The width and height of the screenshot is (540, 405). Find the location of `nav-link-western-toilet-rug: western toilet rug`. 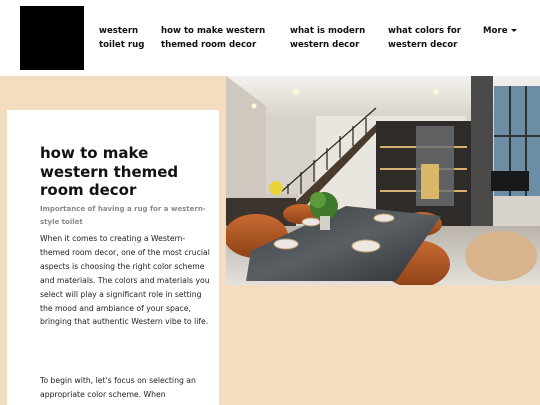

nav-link-western-toilet-rug: western toilet rug is located at coordinates (121, 38).